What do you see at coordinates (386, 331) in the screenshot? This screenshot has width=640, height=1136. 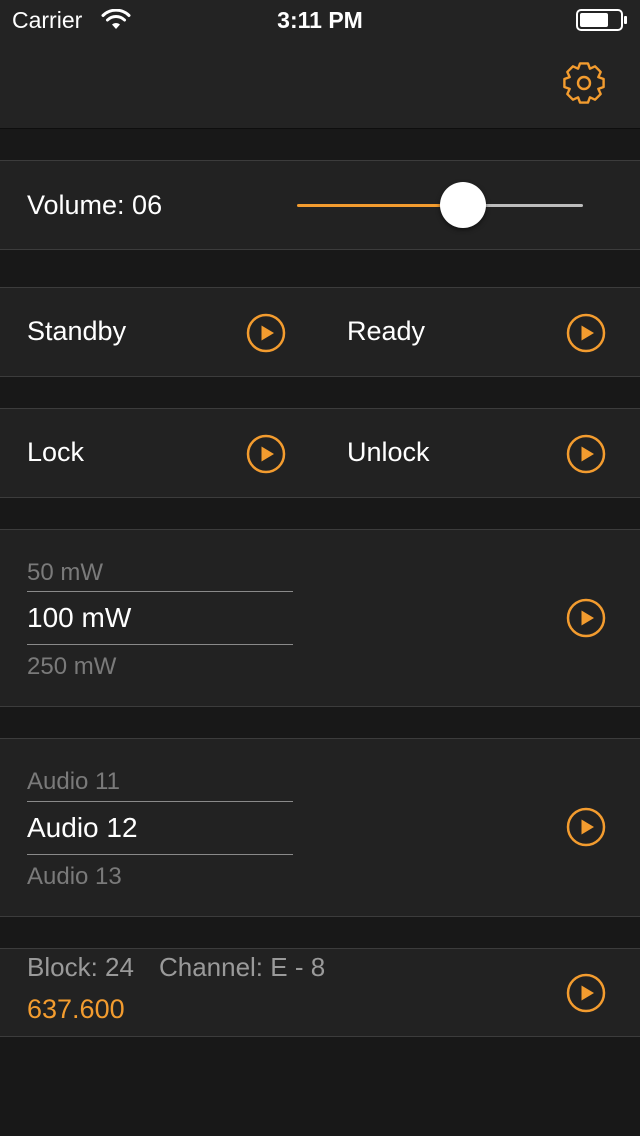 I see `ready-label: Ready` at bounding box center [386, 331].